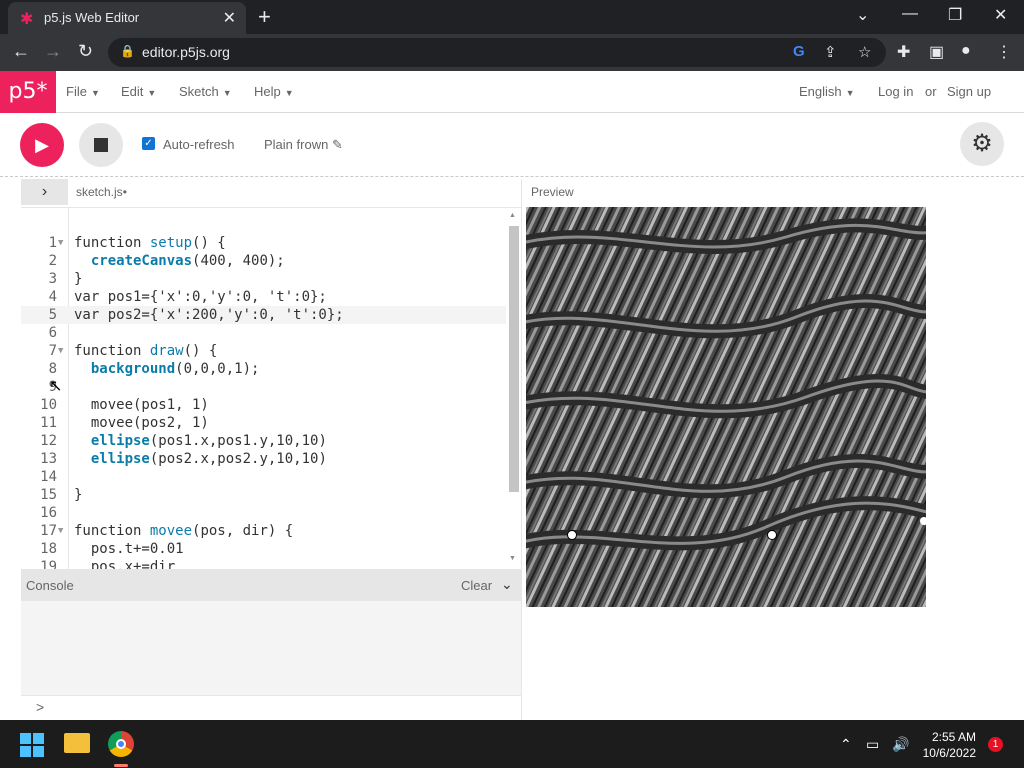  Describe the element at coordinates (209, 315) in the screenshot. I see `code-text: var pos2={'x':200,'y':0, 't':0};` at that location.